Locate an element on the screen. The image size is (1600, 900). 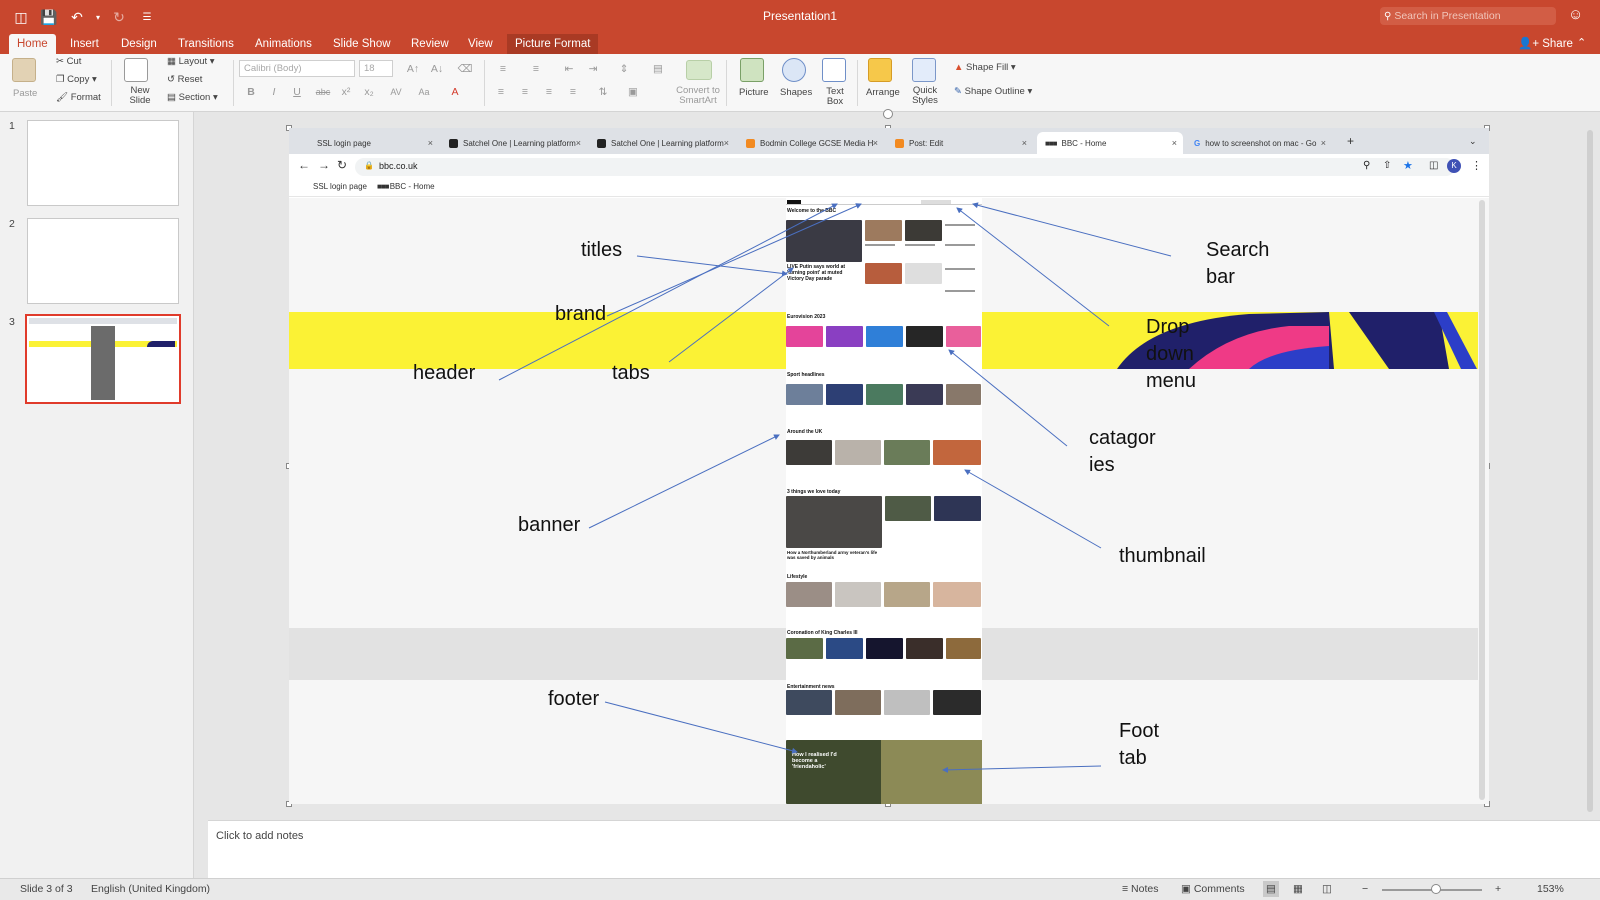
zoom-level: 153% is located at coordinates (1550, 889).